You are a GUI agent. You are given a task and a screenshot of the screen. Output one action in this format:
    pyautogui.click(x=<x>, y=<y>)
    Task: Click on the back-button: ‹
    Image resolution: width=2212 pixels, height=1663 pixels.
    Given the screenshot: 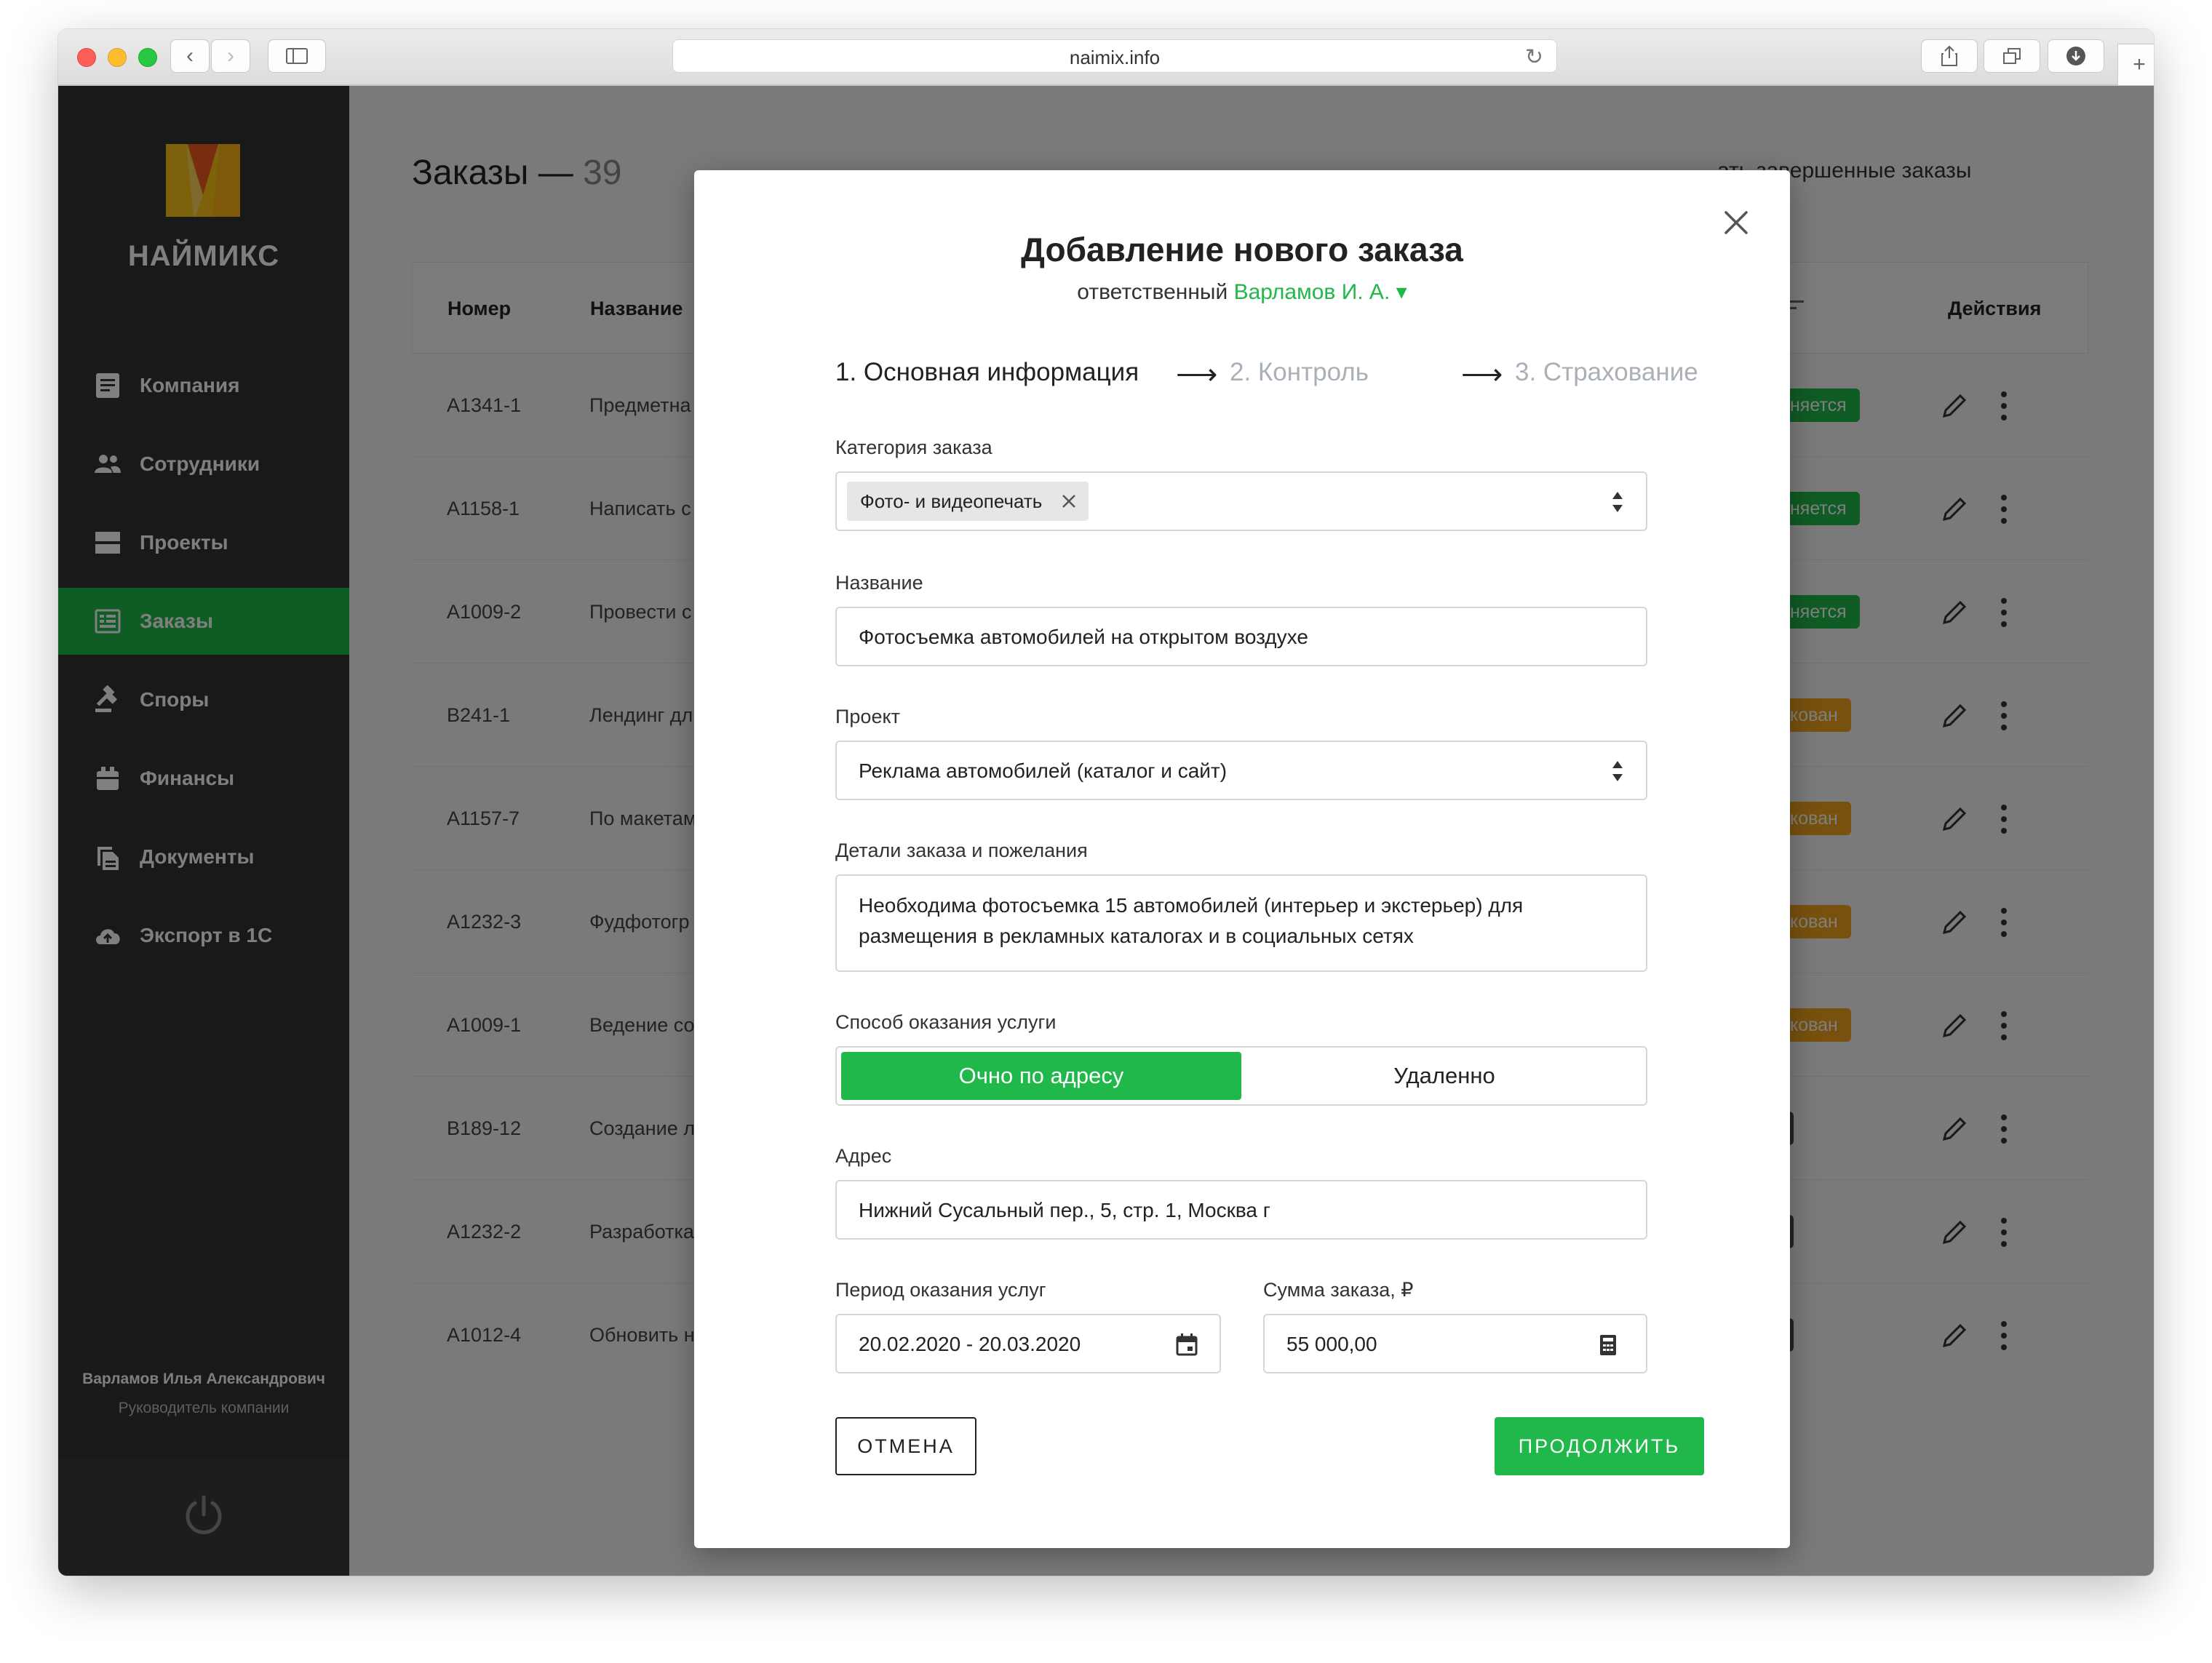 What is the action you would take?
    pyautogui.click(x=190, y=56)
    